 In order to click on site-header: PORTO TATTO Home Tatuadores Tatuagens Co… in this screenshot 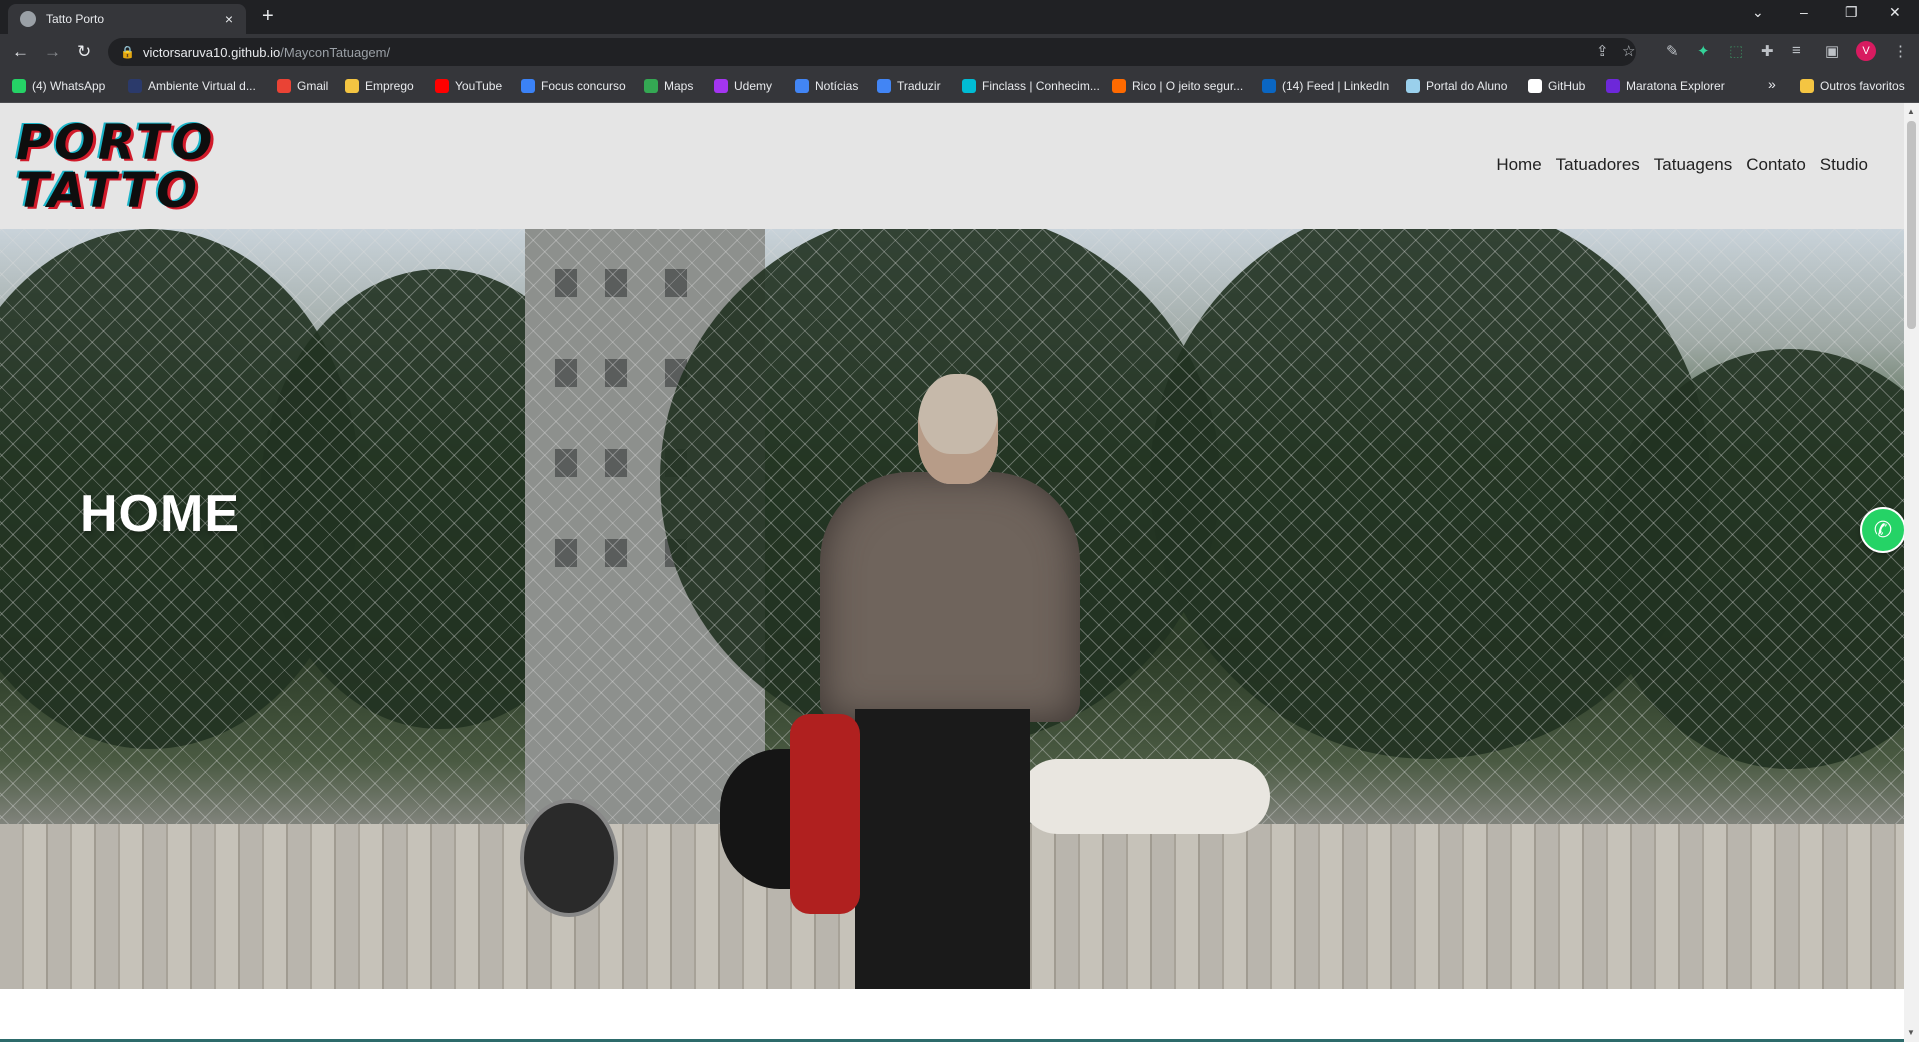, I will do `click(952, 166)`.